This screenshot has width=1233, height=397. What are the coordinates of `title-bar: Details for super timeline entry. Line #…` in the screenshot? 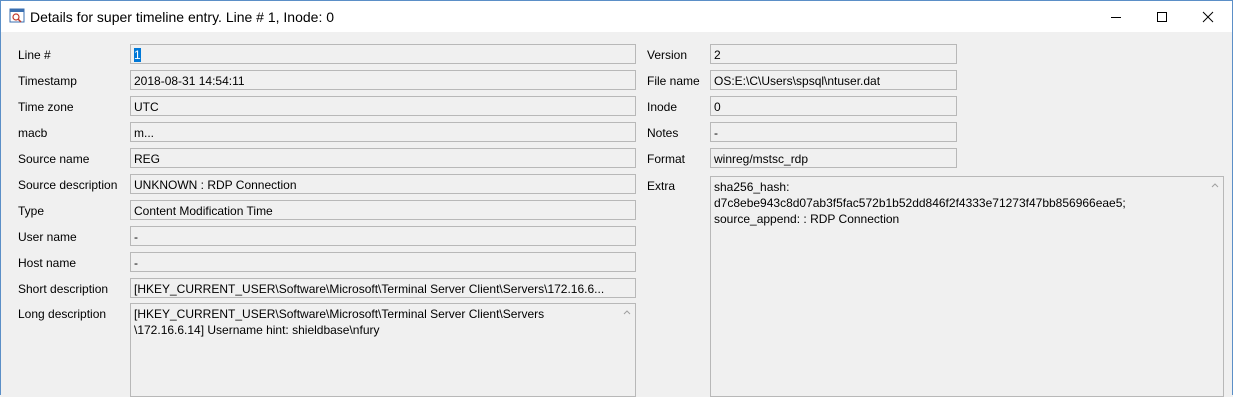 It's located at (616, 16).